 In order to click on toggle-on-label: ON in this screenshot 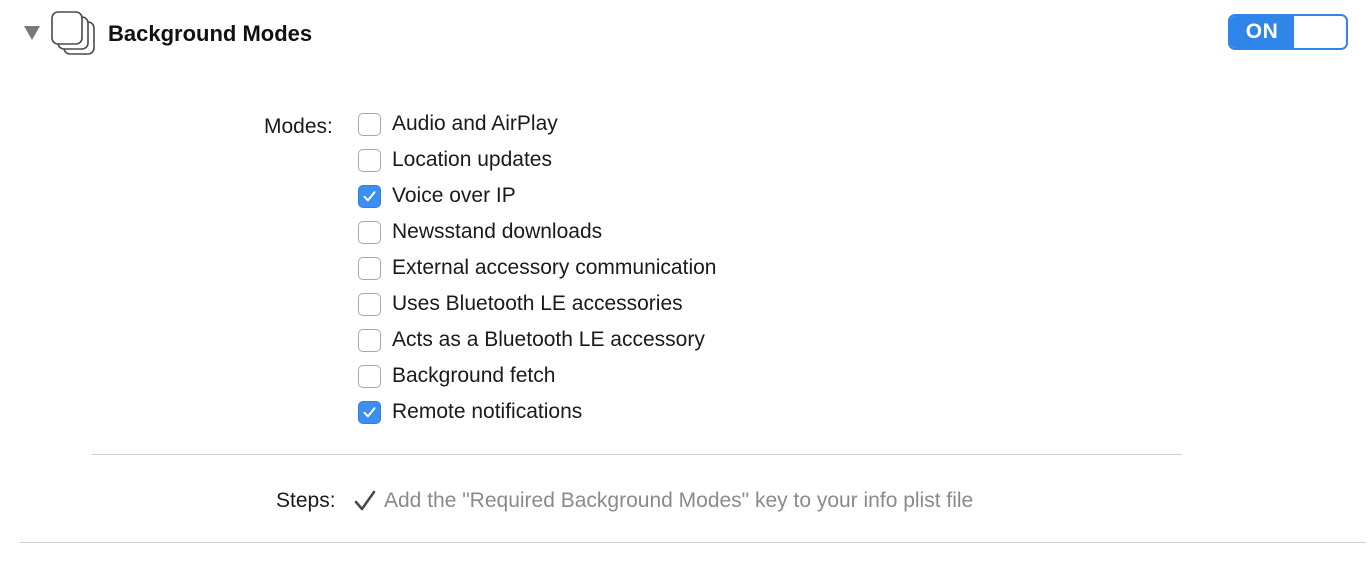, I will do `click(1262, 32)`.